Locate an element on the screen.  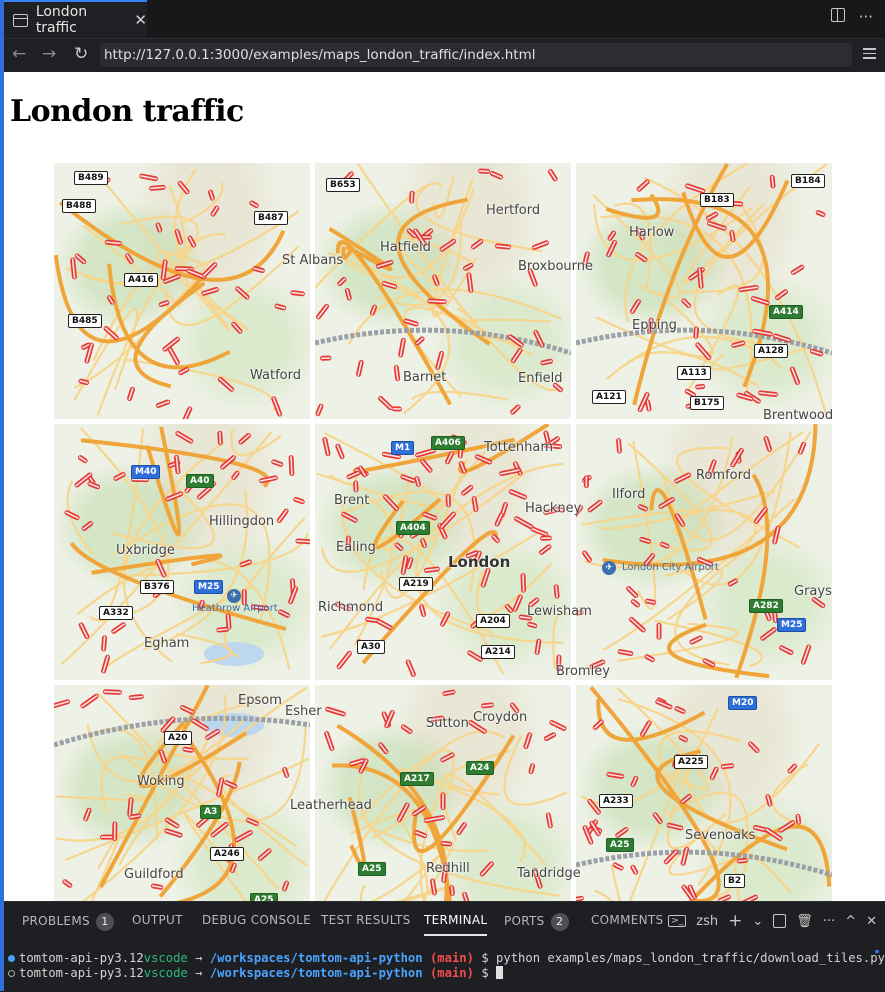
tab-terminal: TERMINAL is located at coordinates (456, 924).